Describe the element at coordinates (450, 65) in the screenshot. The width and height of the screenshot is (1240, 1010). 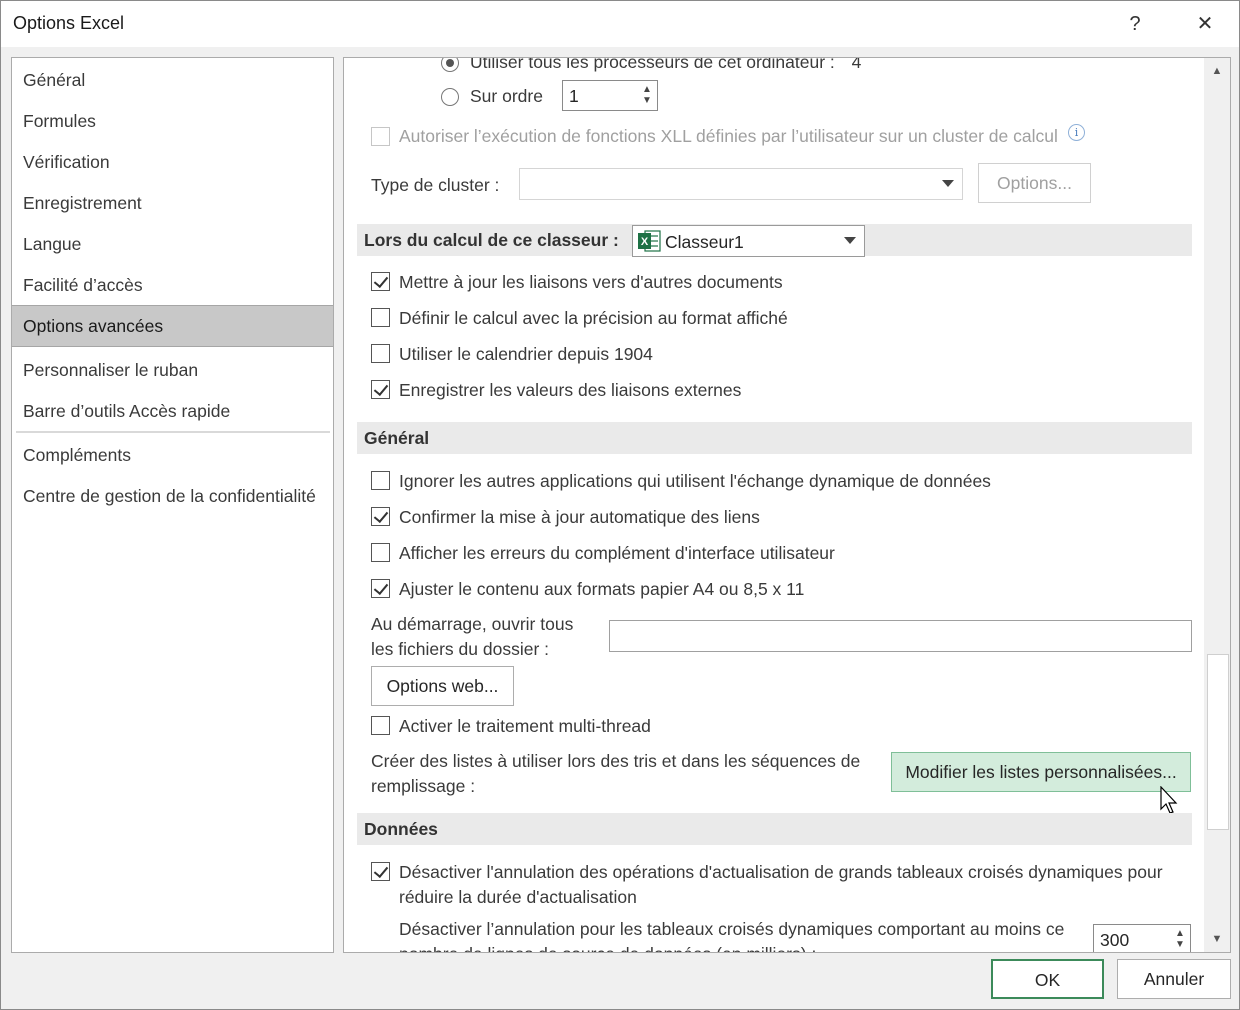
I see `all-processors-radio` at that location.